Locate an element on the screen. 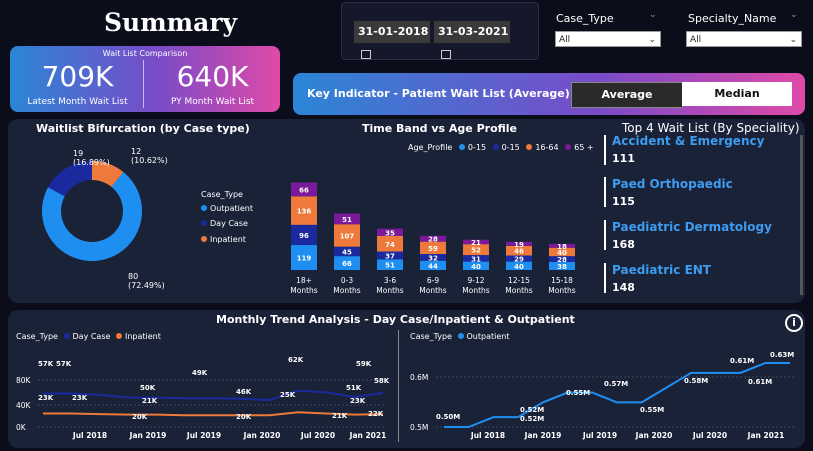 This screenshot has height=451, width=813. case-type-dropdown: All ⌄ is located at coordinates (608, 39).